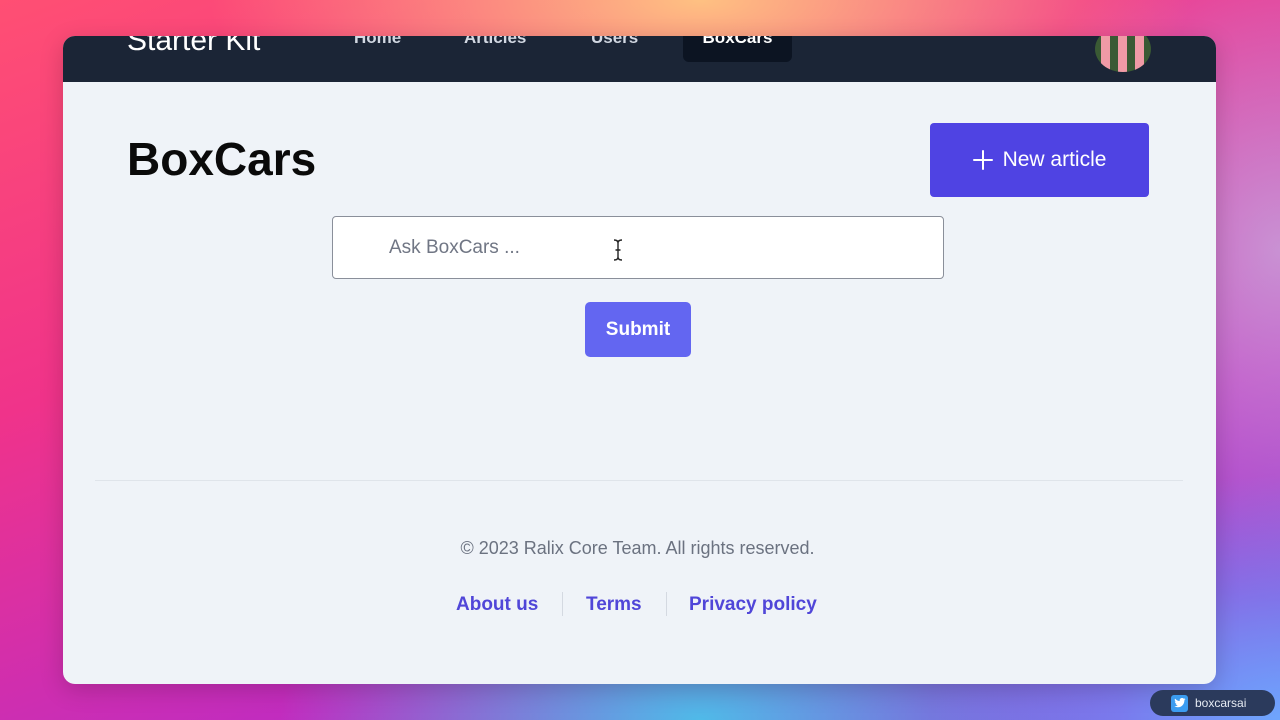 The height and width of the screenshot is (720, 1280). I want to click on new-article-button: New article, so click(1039, 160).